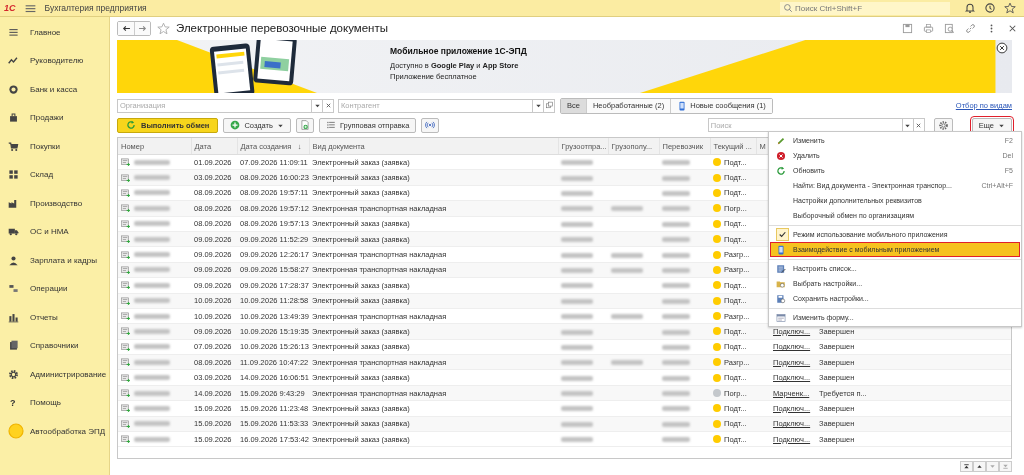 Image resolution: width=1024 pixels, height=475 pixels. Describe the element at coordinates (57, 61) in the screenshot. I see `sidebar-item: Руководителю` at that location.